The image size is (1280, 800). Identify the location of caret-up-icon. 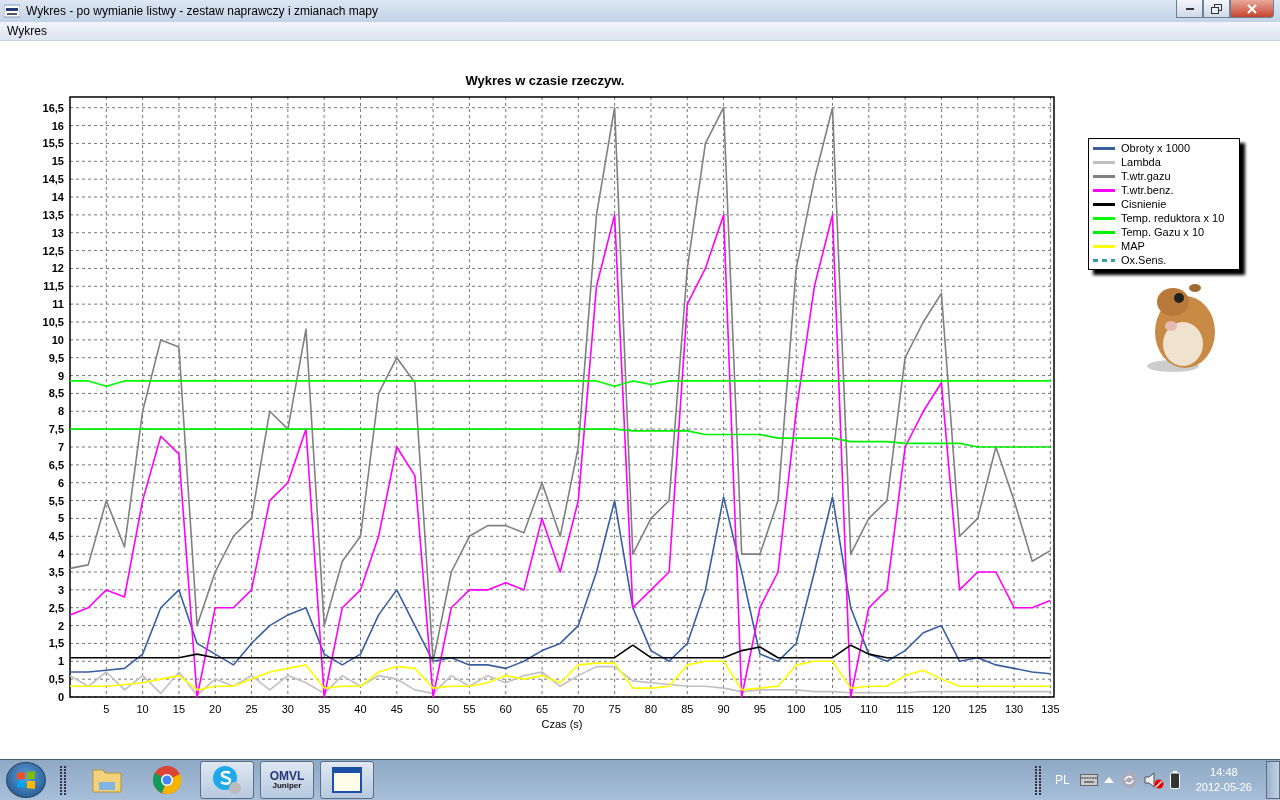
(1108, 780).